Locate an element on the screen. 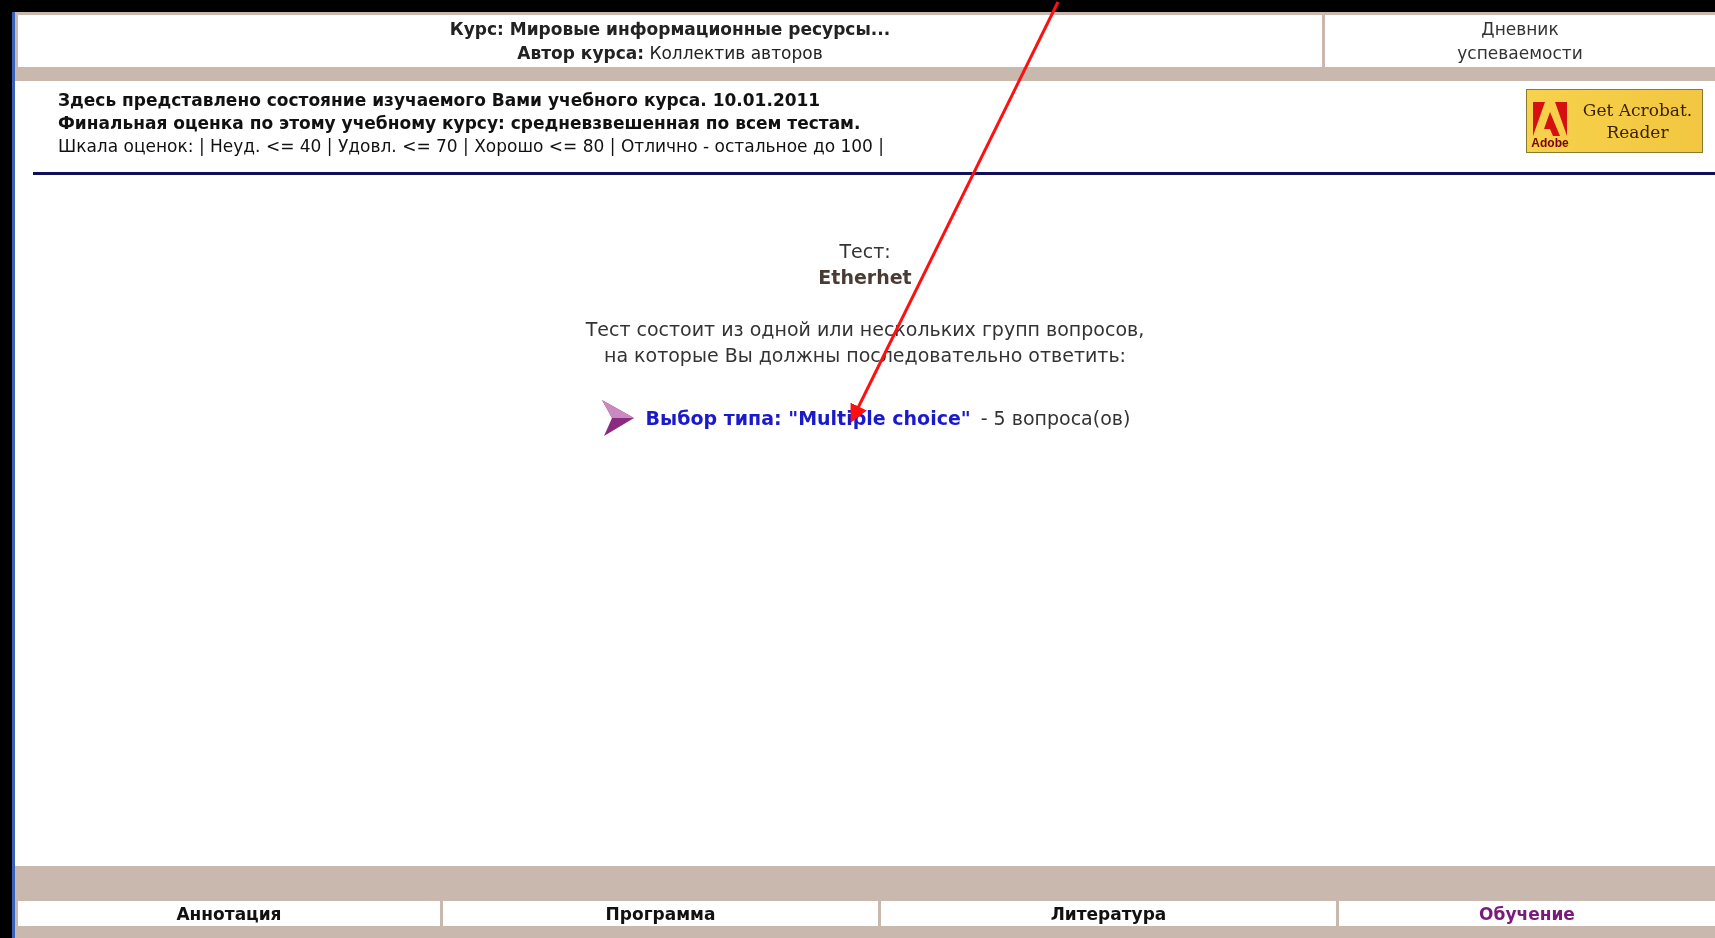  brand-text: Adobe is located at coordinates (1550, 143).